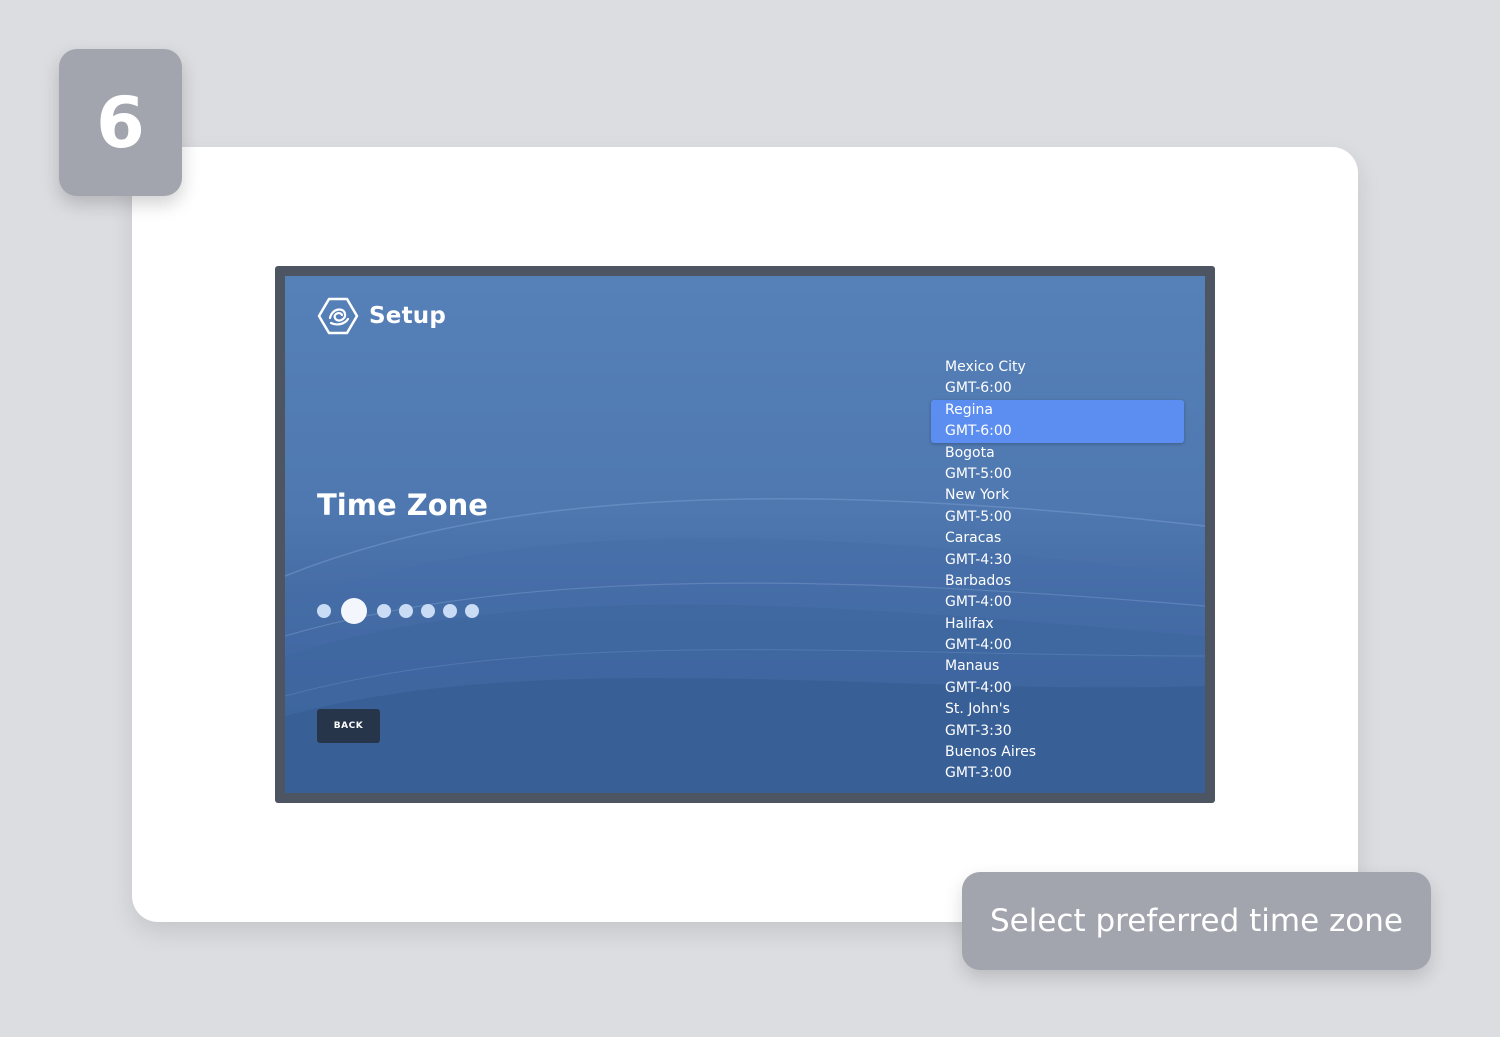 The height and width of the screenshot is (1037, 1500). Describe the element at coordinates (977, 495) in the screenshot. I see `timezone-city: New York` at that location.